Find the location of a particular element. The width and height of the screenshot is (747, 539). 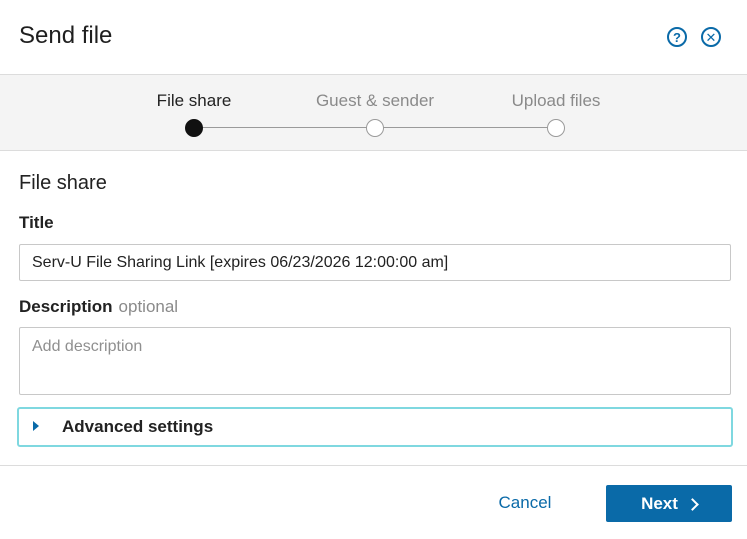

title-input is located at coordinates (375, 262).